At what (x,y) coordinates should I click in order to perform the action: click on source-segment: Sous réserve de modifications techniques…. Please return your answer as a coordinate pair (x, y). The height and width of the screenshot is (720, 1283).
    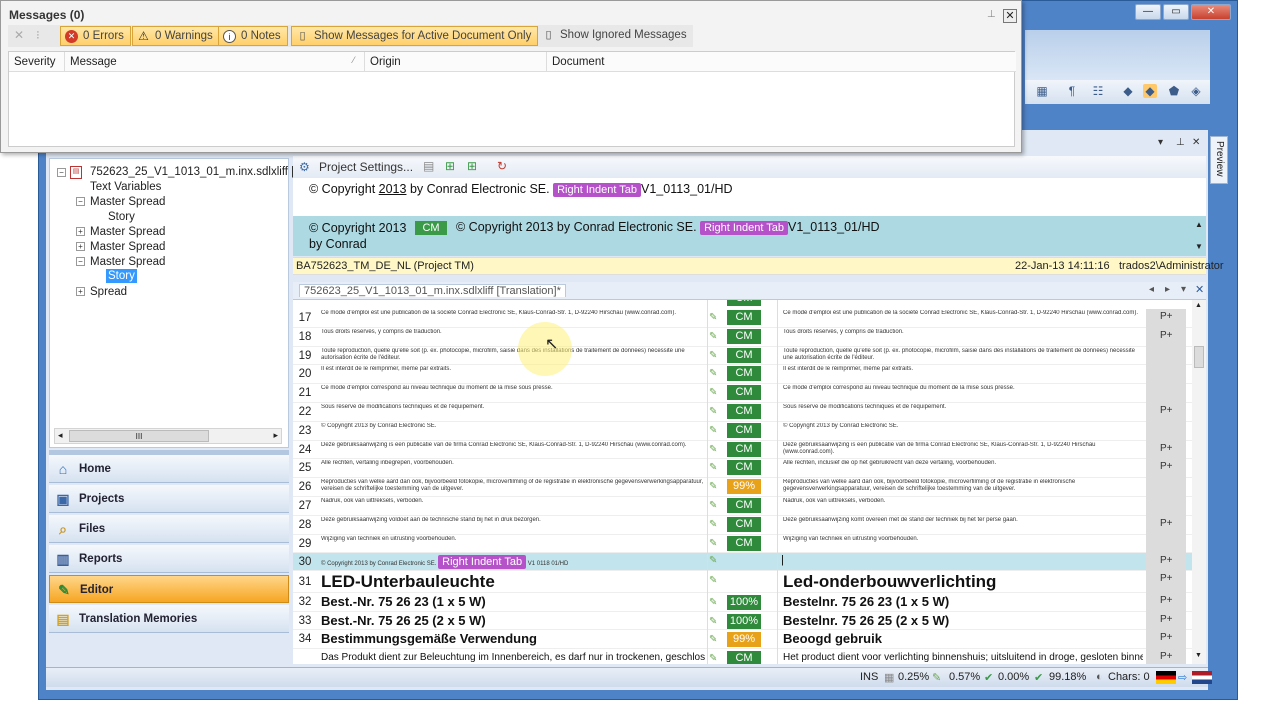
    Looking at the image, I should click on (513, 412).